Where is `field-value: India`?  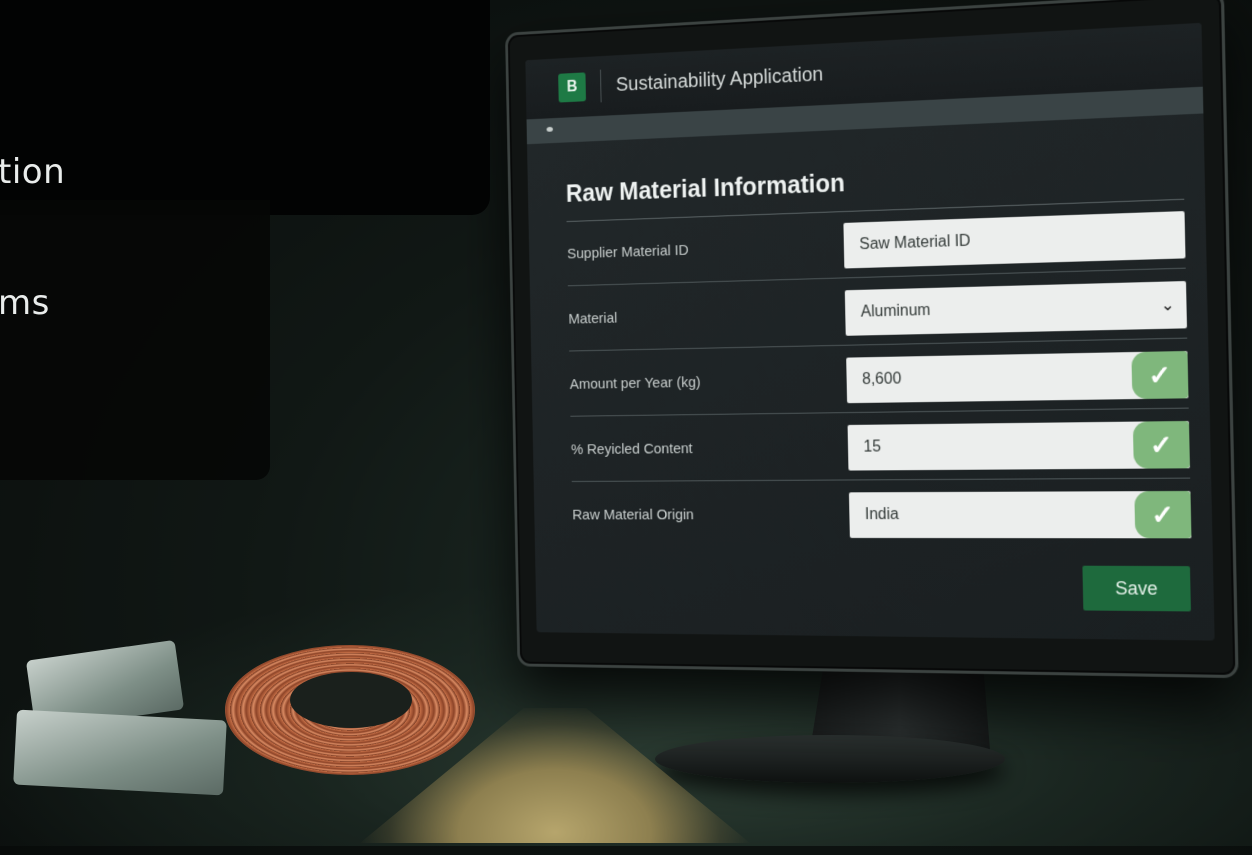
field-value: India is located at coordinates (882, 515).